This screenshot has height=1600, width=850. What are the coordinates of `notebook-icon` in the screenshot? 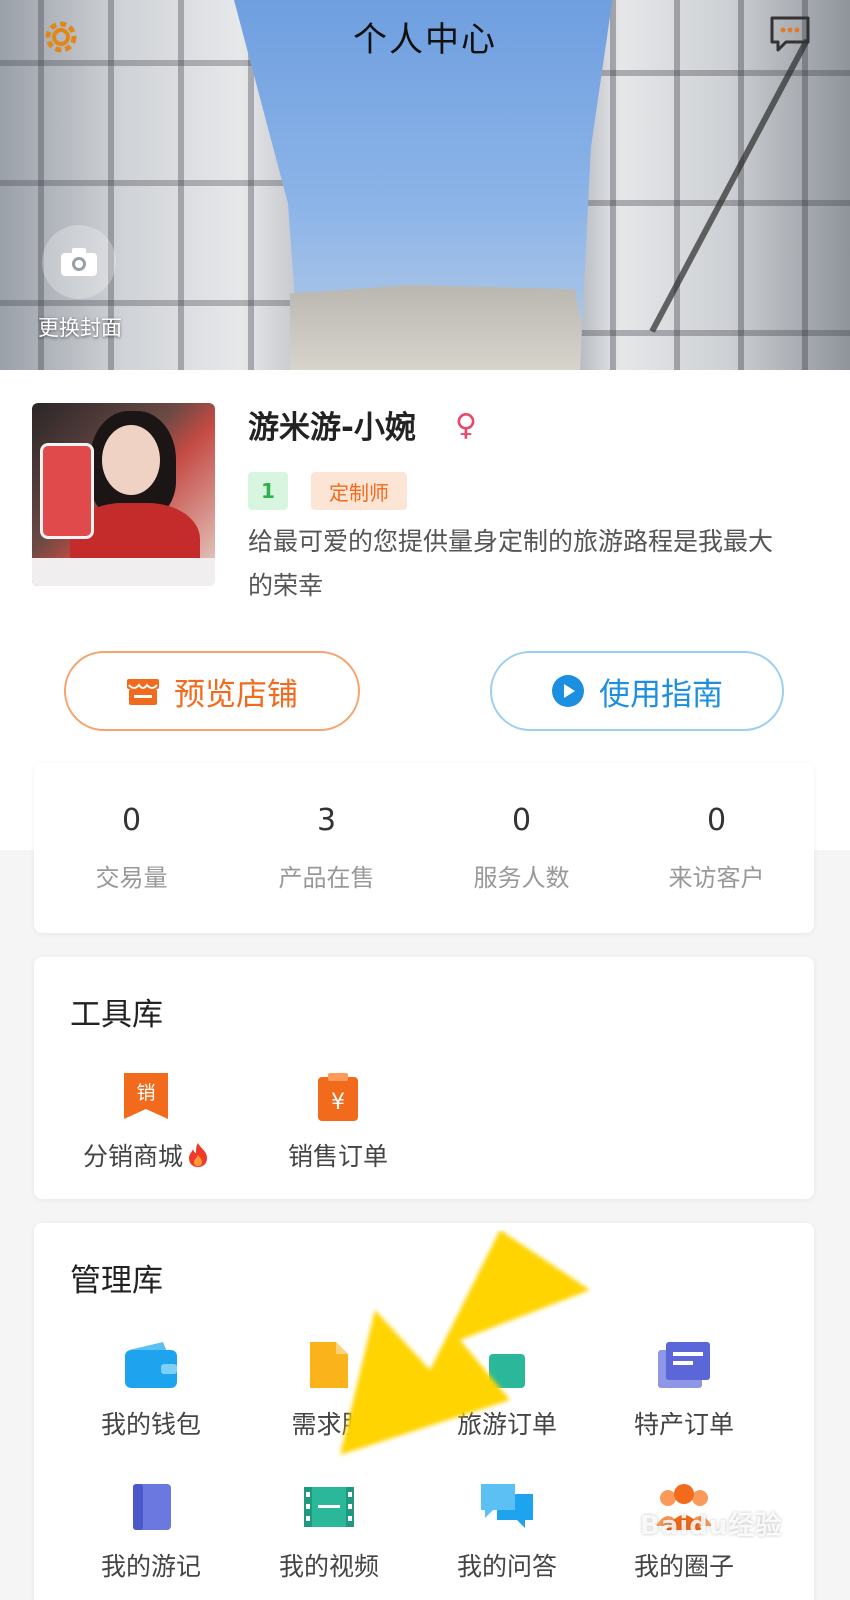 It's located at (151, 1507).